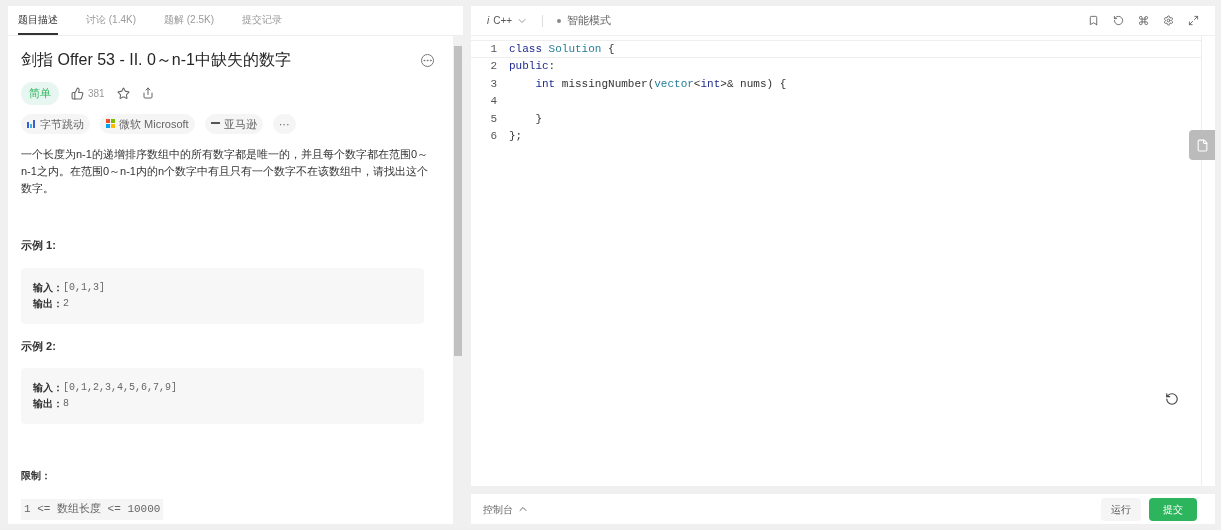 The width and height of the screenshot is (1221, 530). I want to click on line-number: 4, so click(493, 101).